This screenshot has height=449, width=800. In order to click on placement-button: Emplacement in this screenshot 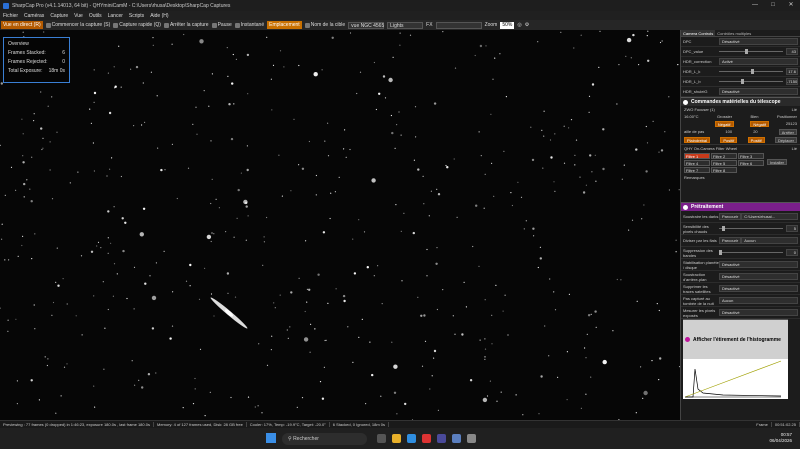, I will do `click(284, 25)`.